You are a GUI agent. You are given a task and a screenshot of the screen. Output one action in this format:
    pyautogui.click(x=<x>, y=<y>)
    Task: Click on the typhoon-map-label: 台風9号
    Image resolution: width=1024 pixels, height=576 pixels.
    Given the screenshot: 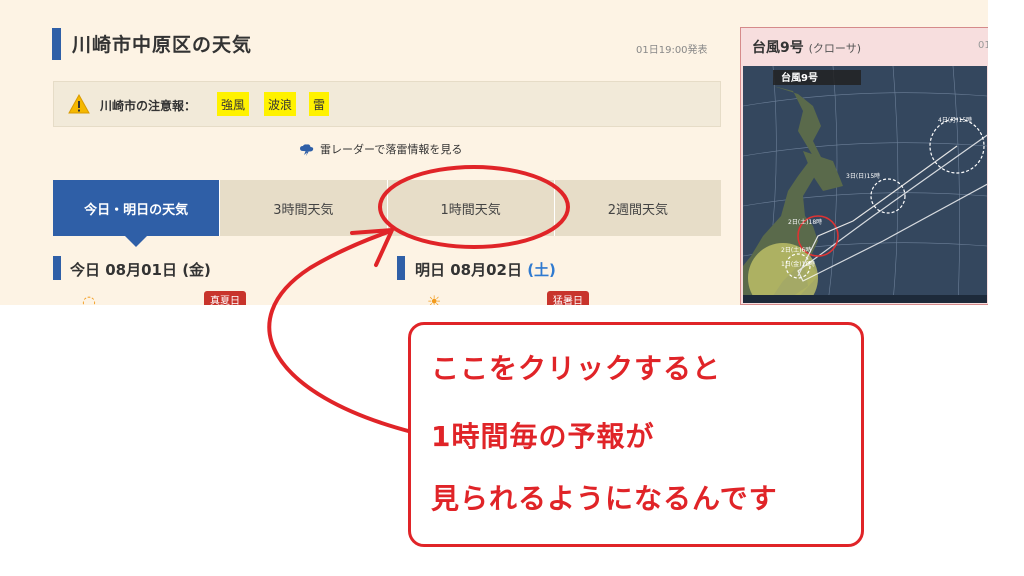 What is the action you would take?
    pyautogui.click(x=799, y=77)
    